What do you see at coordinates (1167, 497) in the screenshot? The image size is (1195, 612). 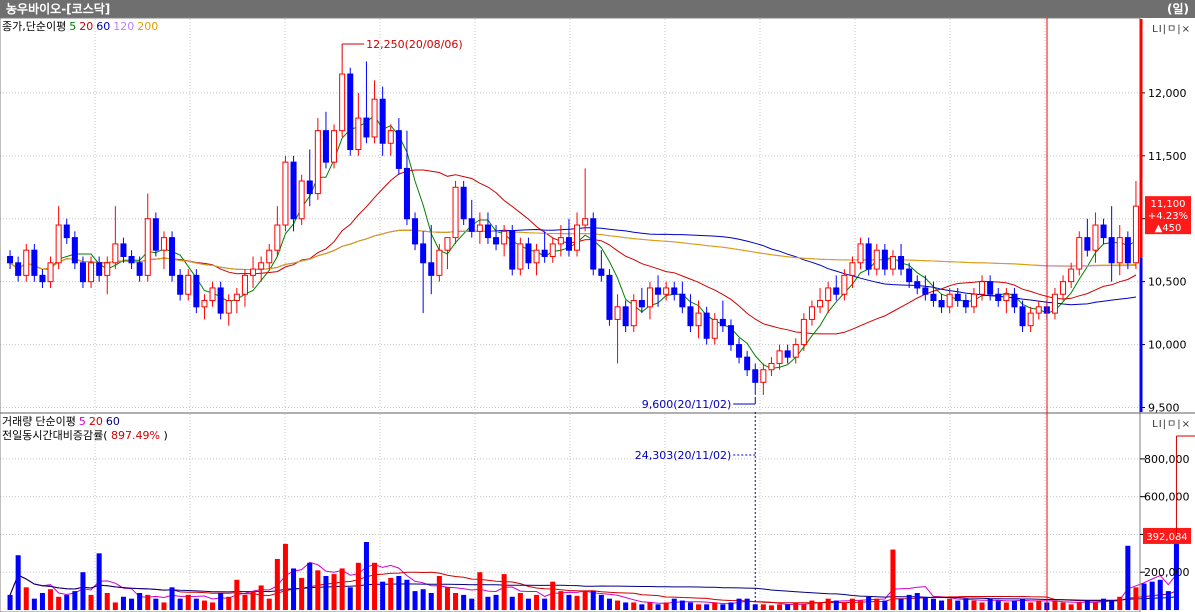 I see `volume-tick-label: 600,000` at bounding box center [1167, 497].